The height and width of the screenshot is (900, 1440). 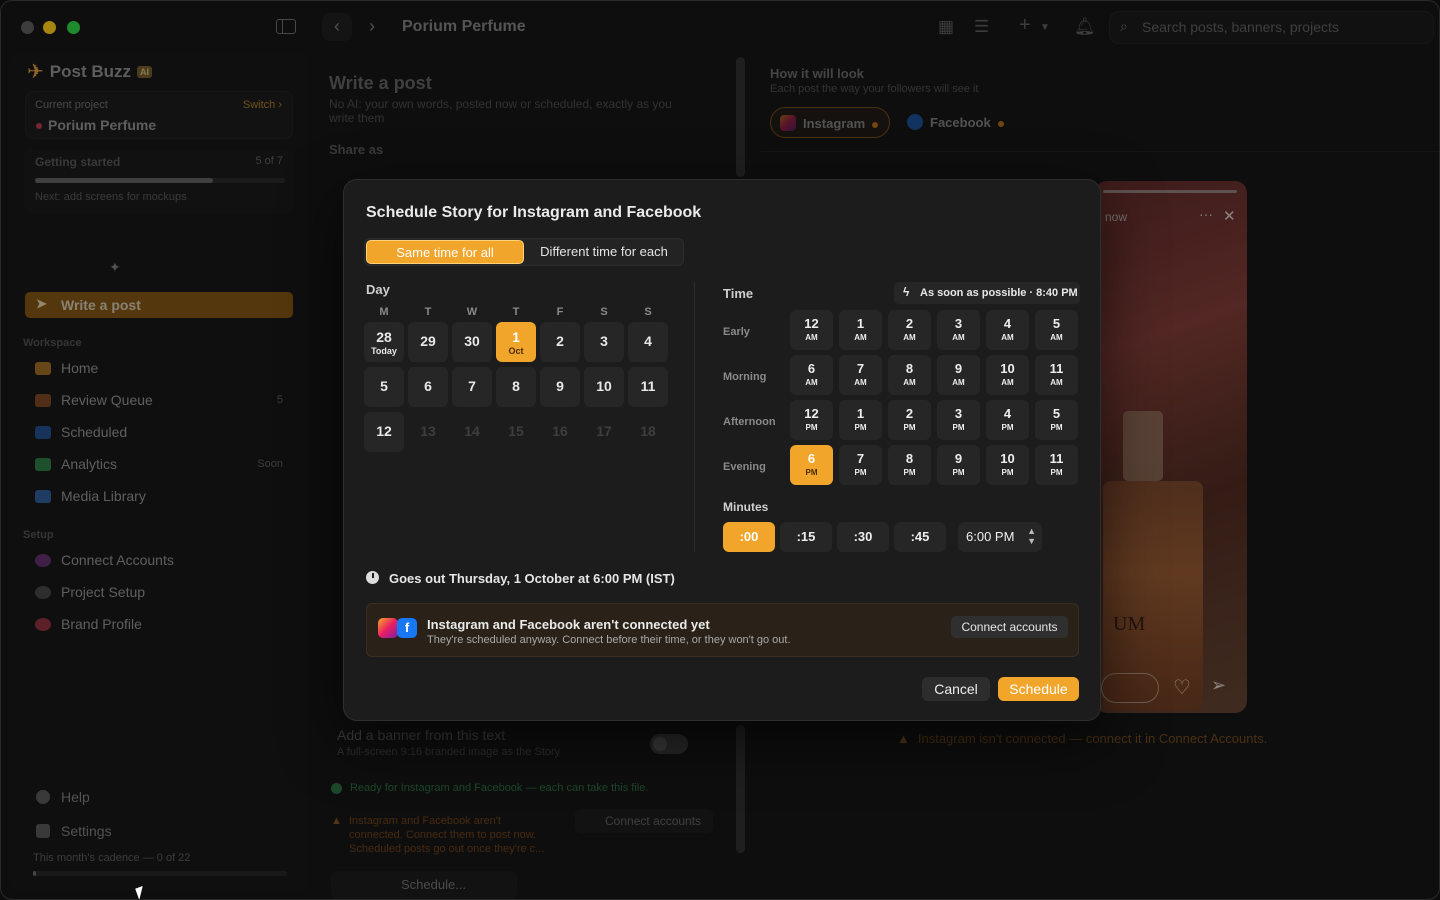 I want to click on hour-cell-5am: 5 AM, so click(x=1056, y=330).